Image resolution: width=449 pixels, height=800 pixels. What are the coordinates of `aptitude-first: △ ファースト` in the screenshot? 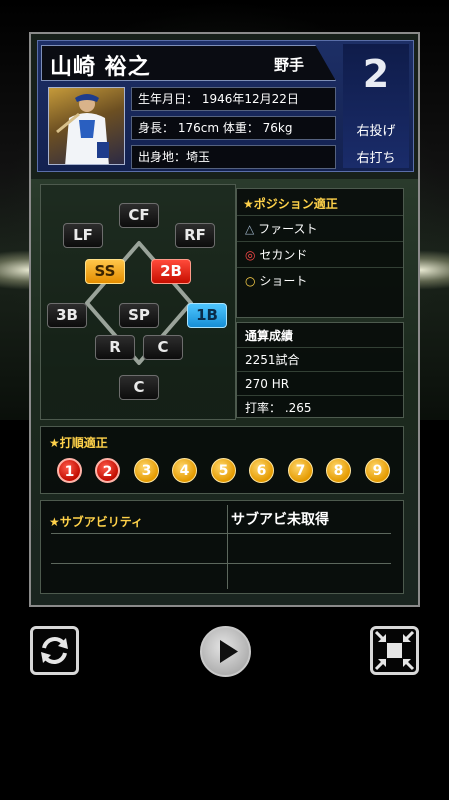 It's located at (320, 228).